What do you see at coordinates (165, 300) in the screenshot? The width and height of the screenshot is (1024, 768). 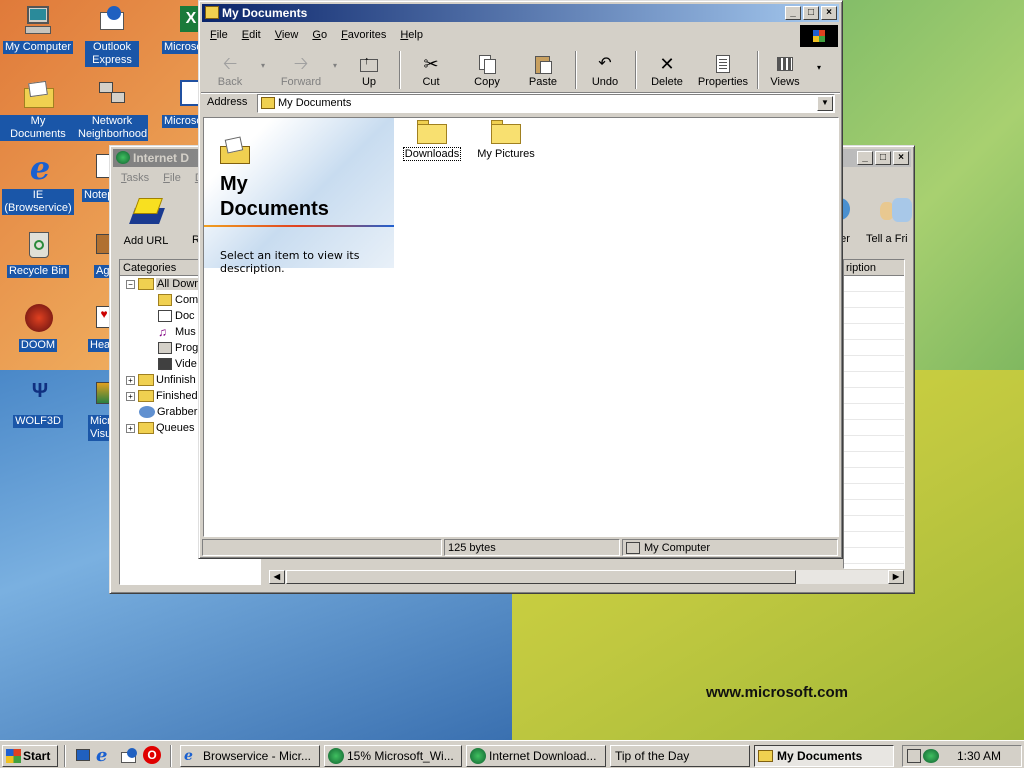 I see `compressed-folder-icon` at bounding box center [165, 300].